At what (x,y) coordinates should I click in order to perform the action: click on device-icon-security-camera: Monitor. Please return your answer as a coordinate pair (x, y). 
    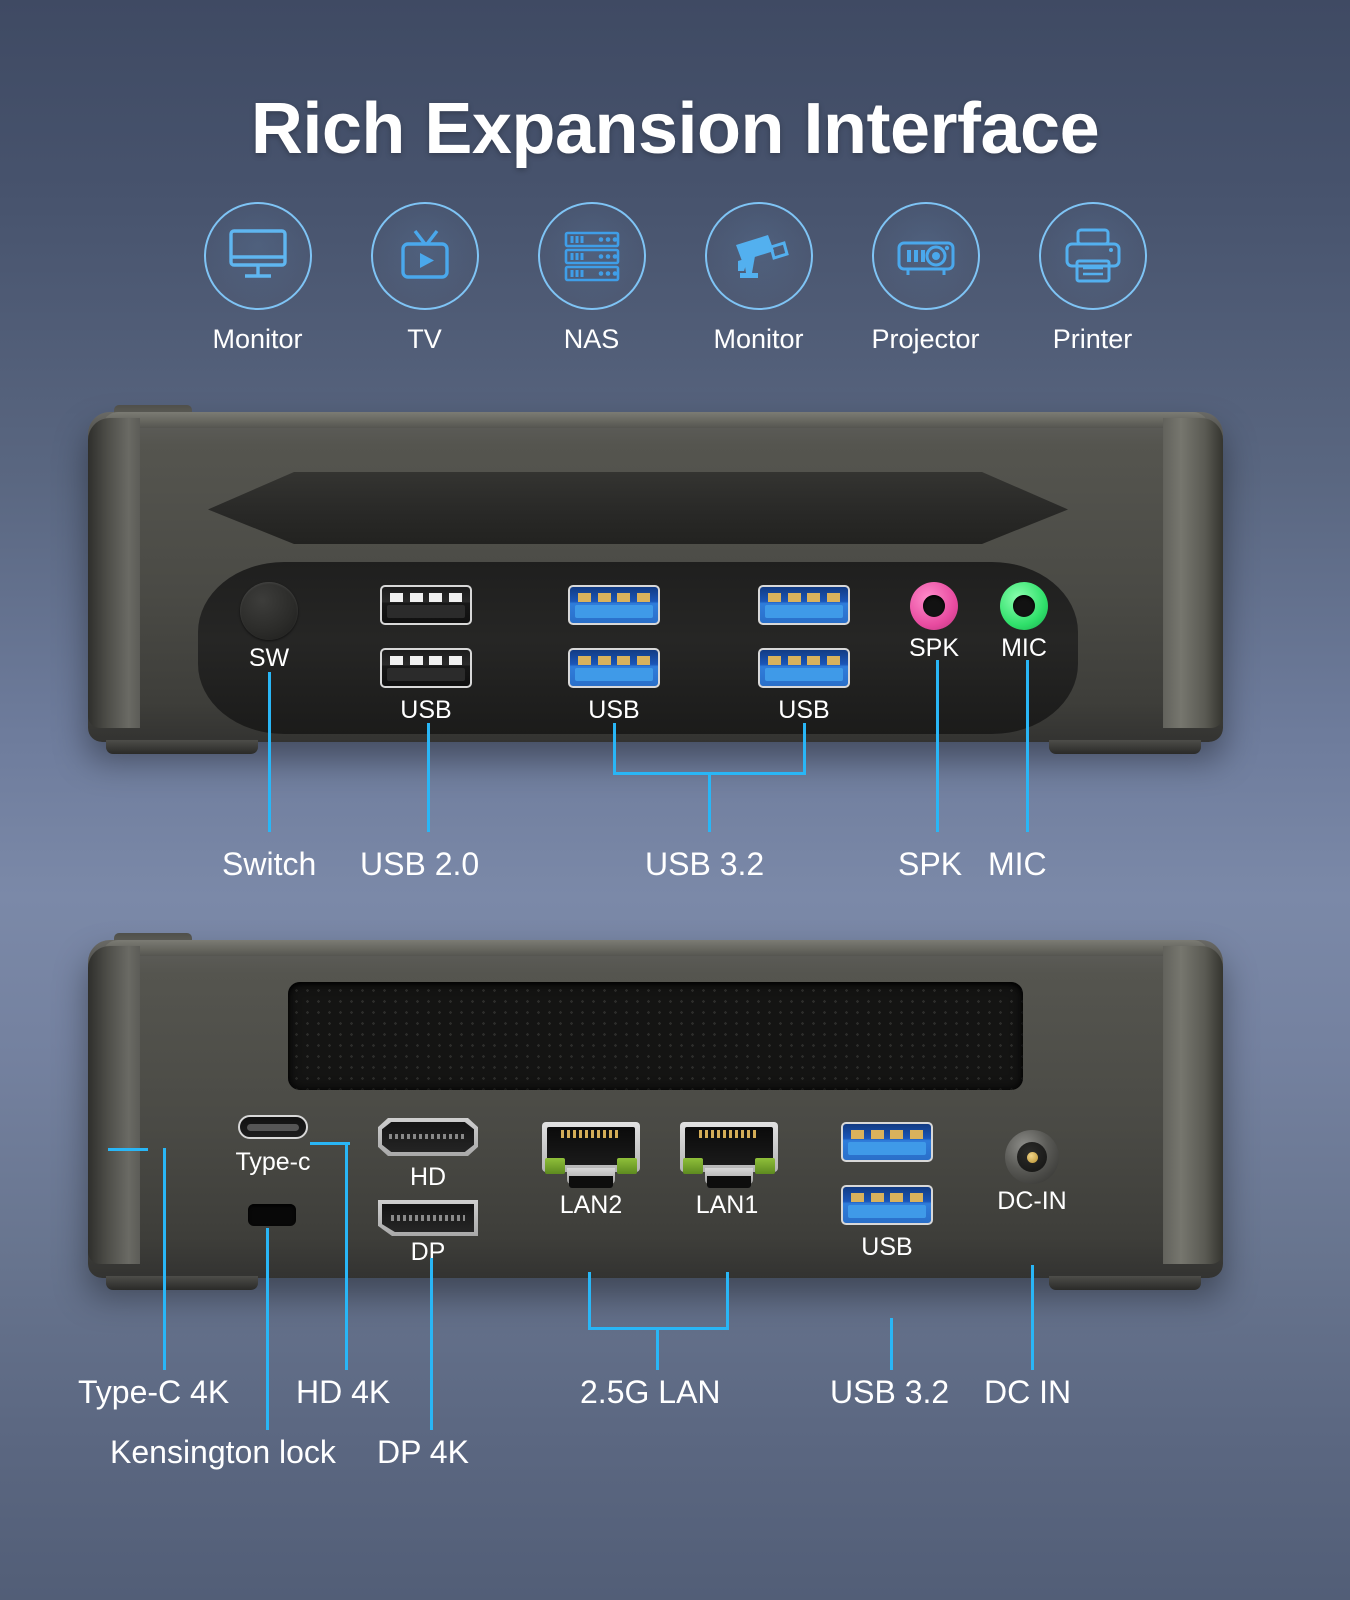
    Looking at the image, I should click on (758, 278).